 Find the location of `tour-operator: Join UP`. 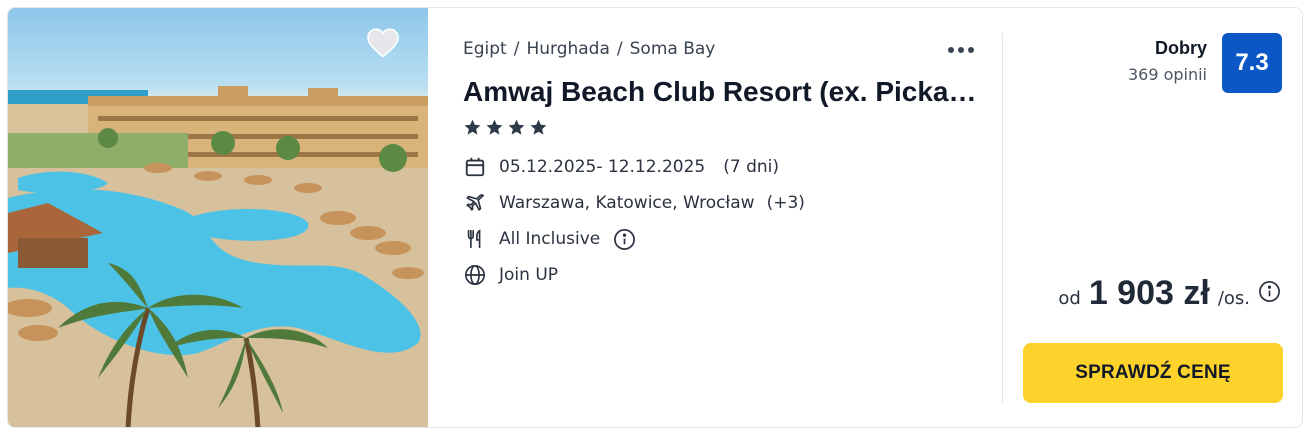

tour-operator: Join UP is located at coordinates (529, 275).